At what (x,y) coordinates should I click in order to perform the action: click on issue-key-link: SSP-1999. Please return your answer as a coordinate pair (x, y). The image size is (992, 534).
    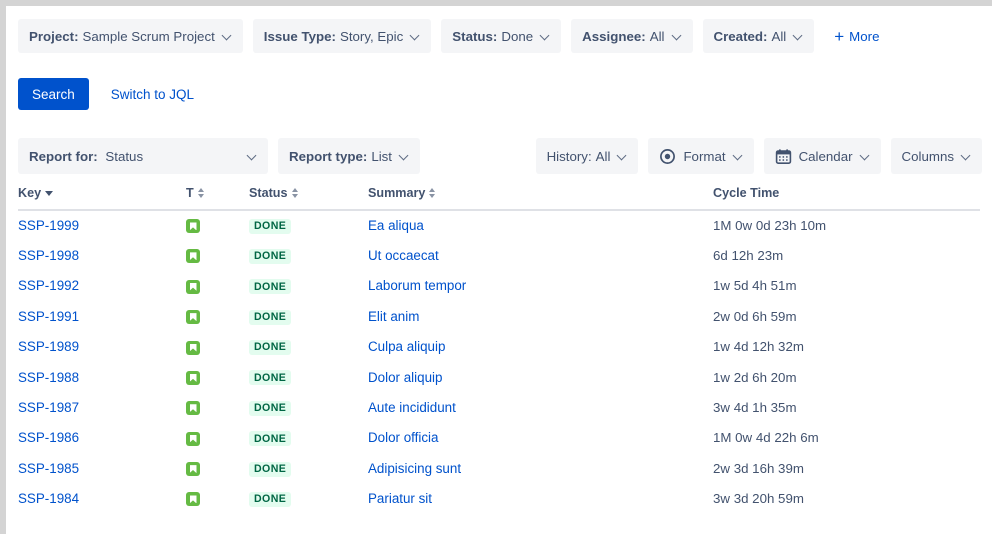
    Looking at the image, I should click on (48, 225).